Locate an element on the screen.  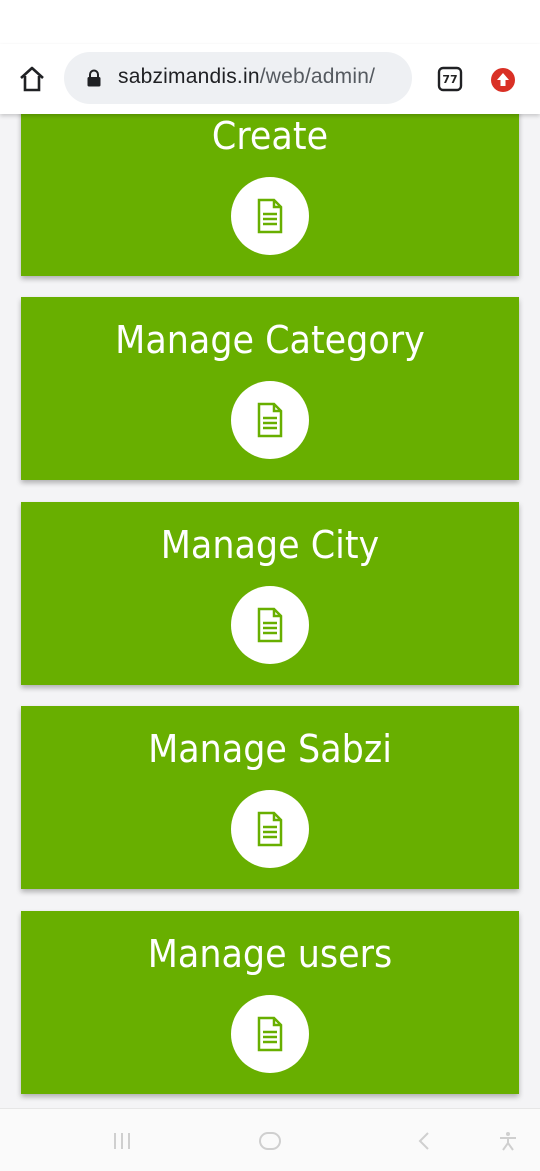
card-title: Create is located at coordinates (270, 136).